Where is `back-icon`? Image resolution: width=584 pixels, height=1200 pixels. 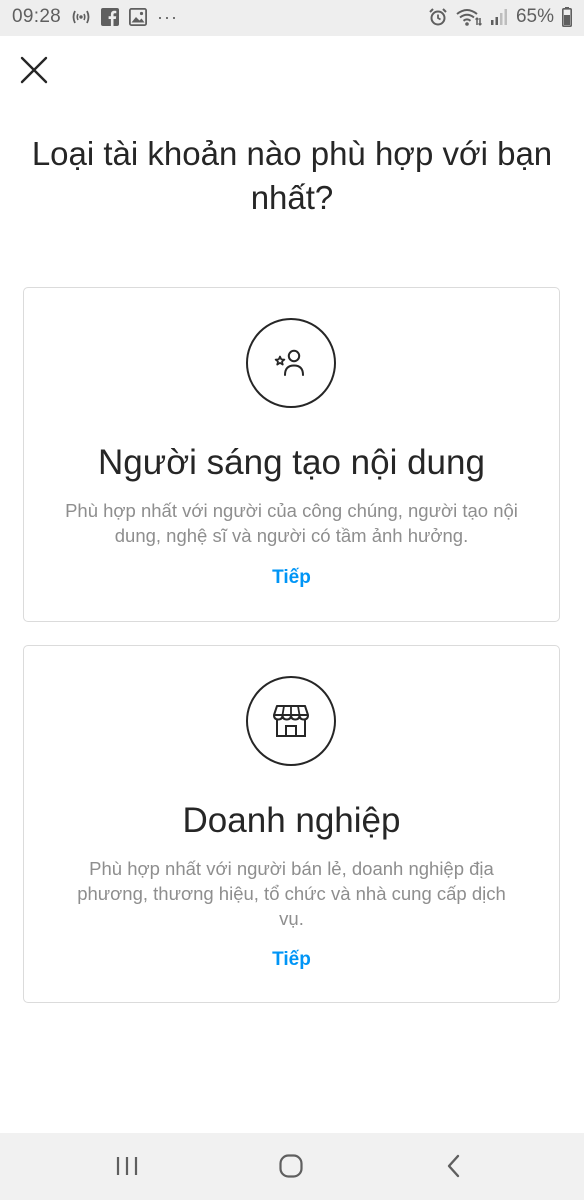
back-icon is located at coordinates (453, 1166).